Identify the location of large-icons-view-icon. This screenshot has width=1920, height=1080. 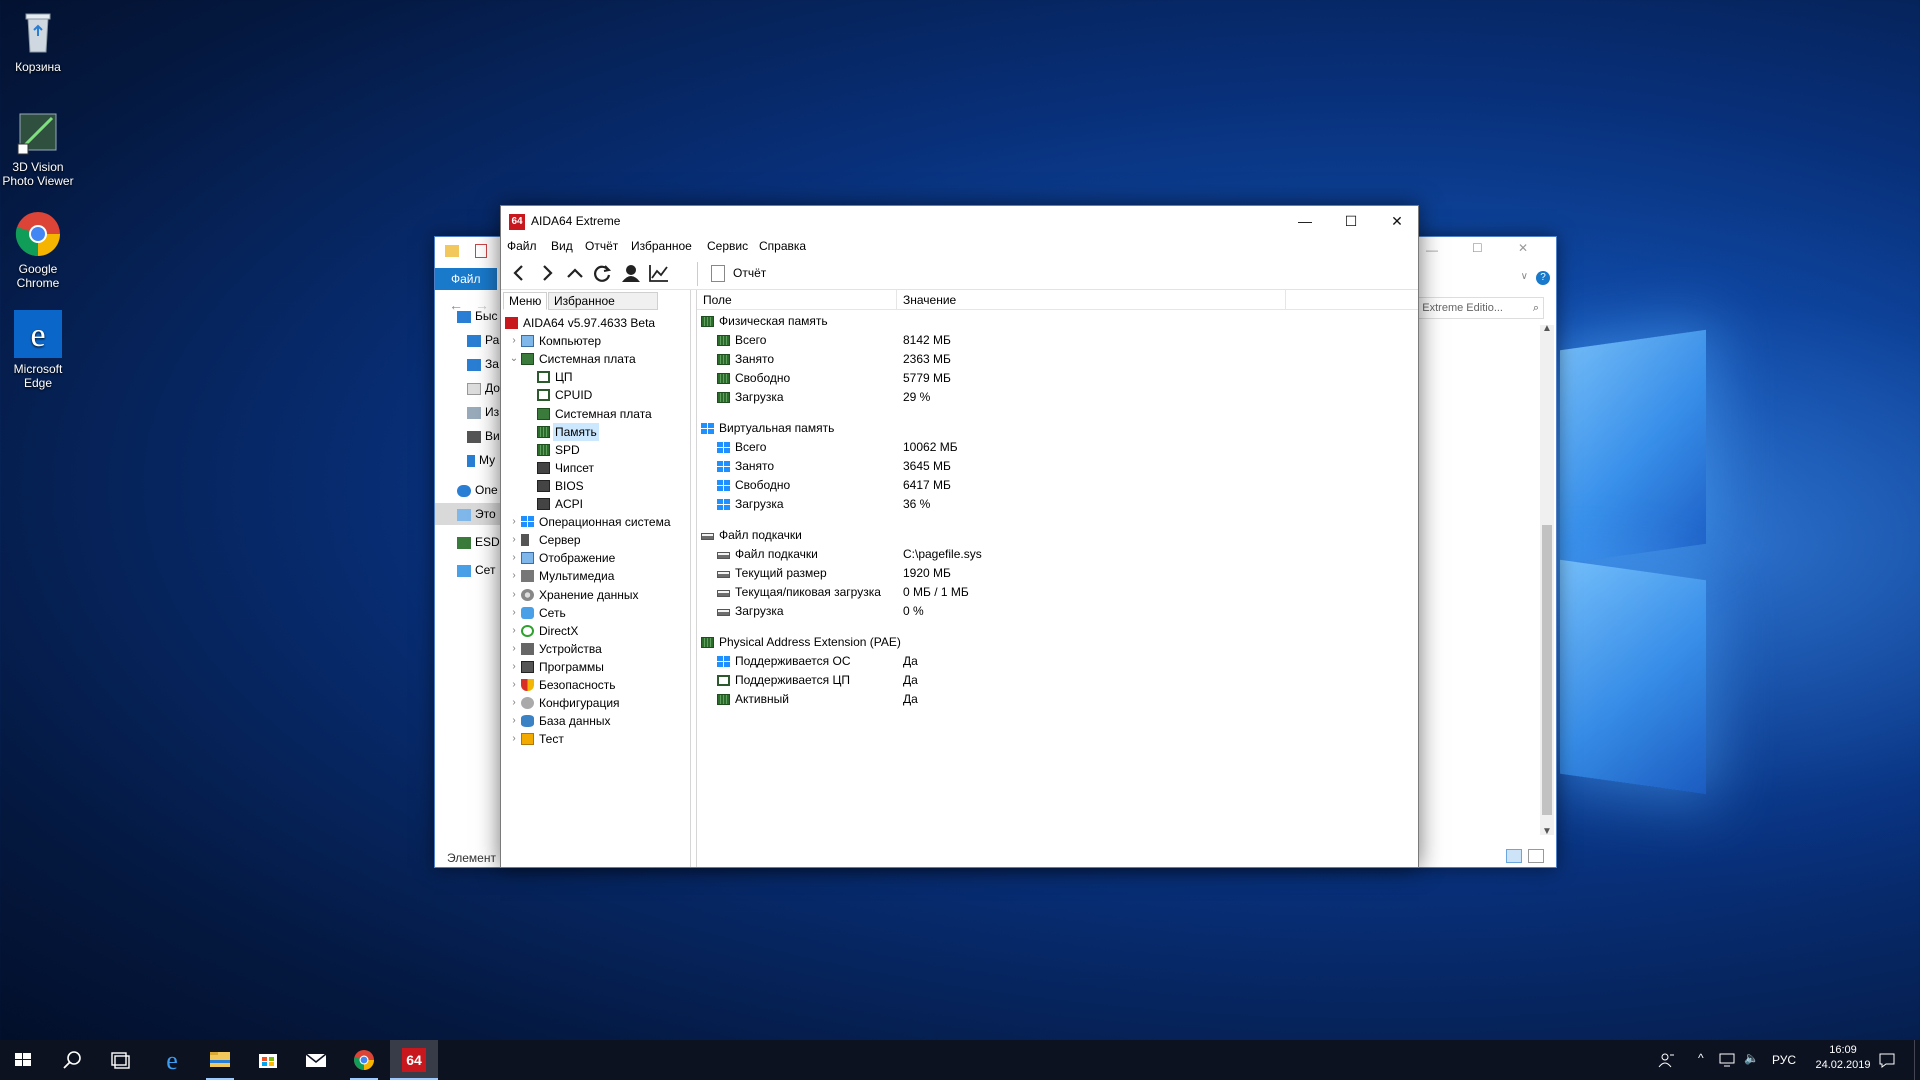
(1536, 856).